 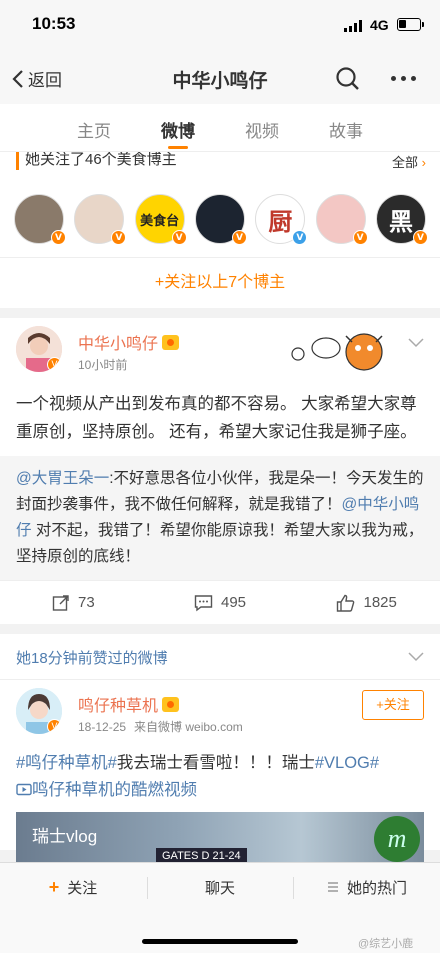 I want to click on post-time: 10小时前, so click(x=103, y=365).